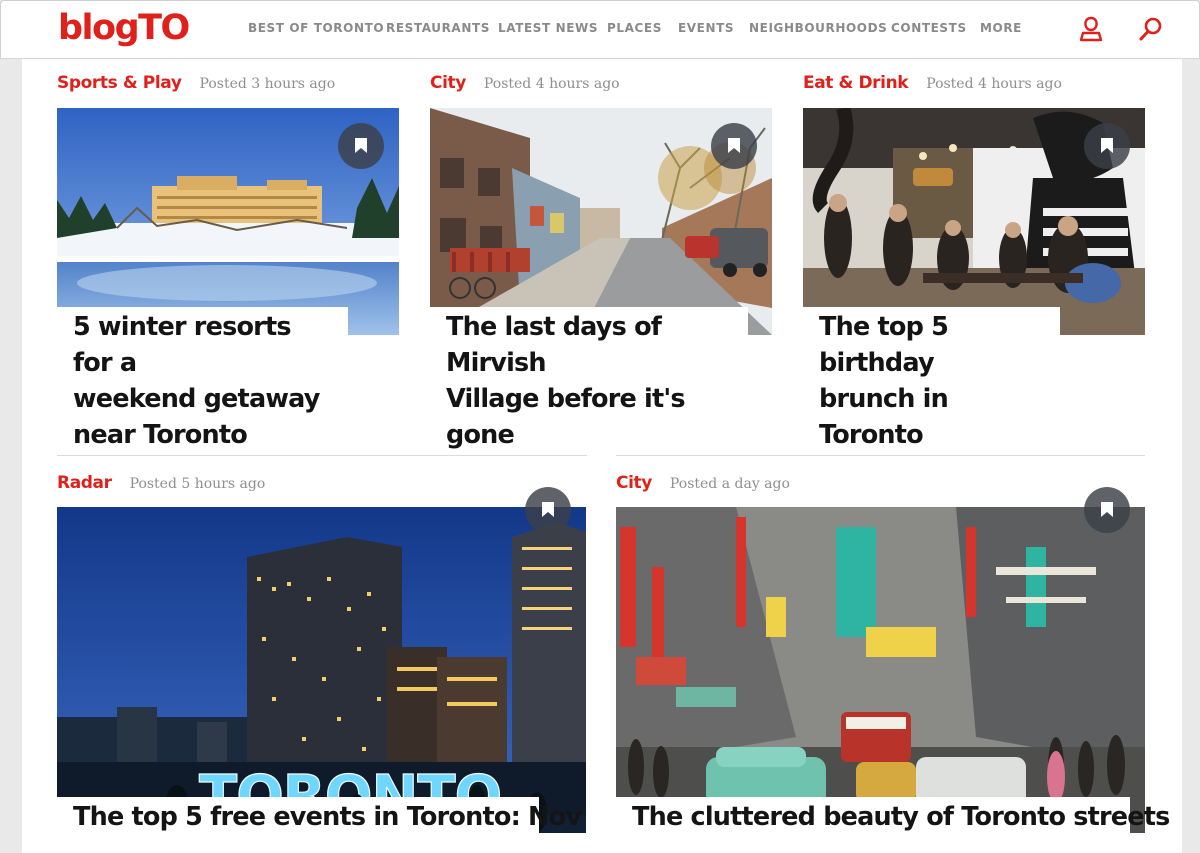  What do you see at coordinates (196, 85) in the screenshot?
I see `article-meta: Sports & Play Posted 3 hours ago` at bounding box center [196, 85].